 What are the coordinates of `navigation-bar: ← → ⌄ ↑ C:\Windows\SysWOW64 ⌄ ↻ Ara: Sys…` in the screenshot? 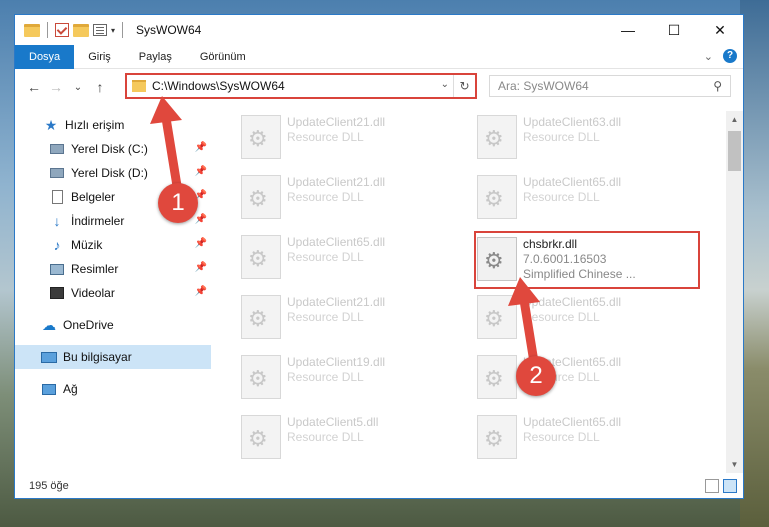 It's located at (379, 87).